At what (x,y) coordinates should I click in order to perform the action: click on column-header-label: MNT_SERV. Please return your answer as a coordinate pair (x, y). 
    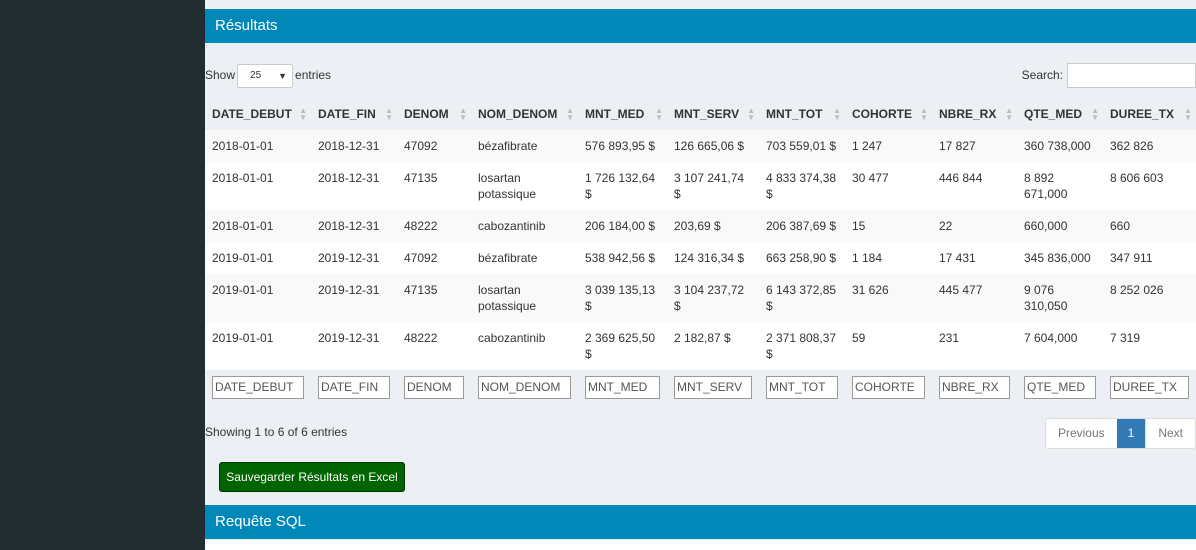
    Looking at the image, I should click on (707, 114).